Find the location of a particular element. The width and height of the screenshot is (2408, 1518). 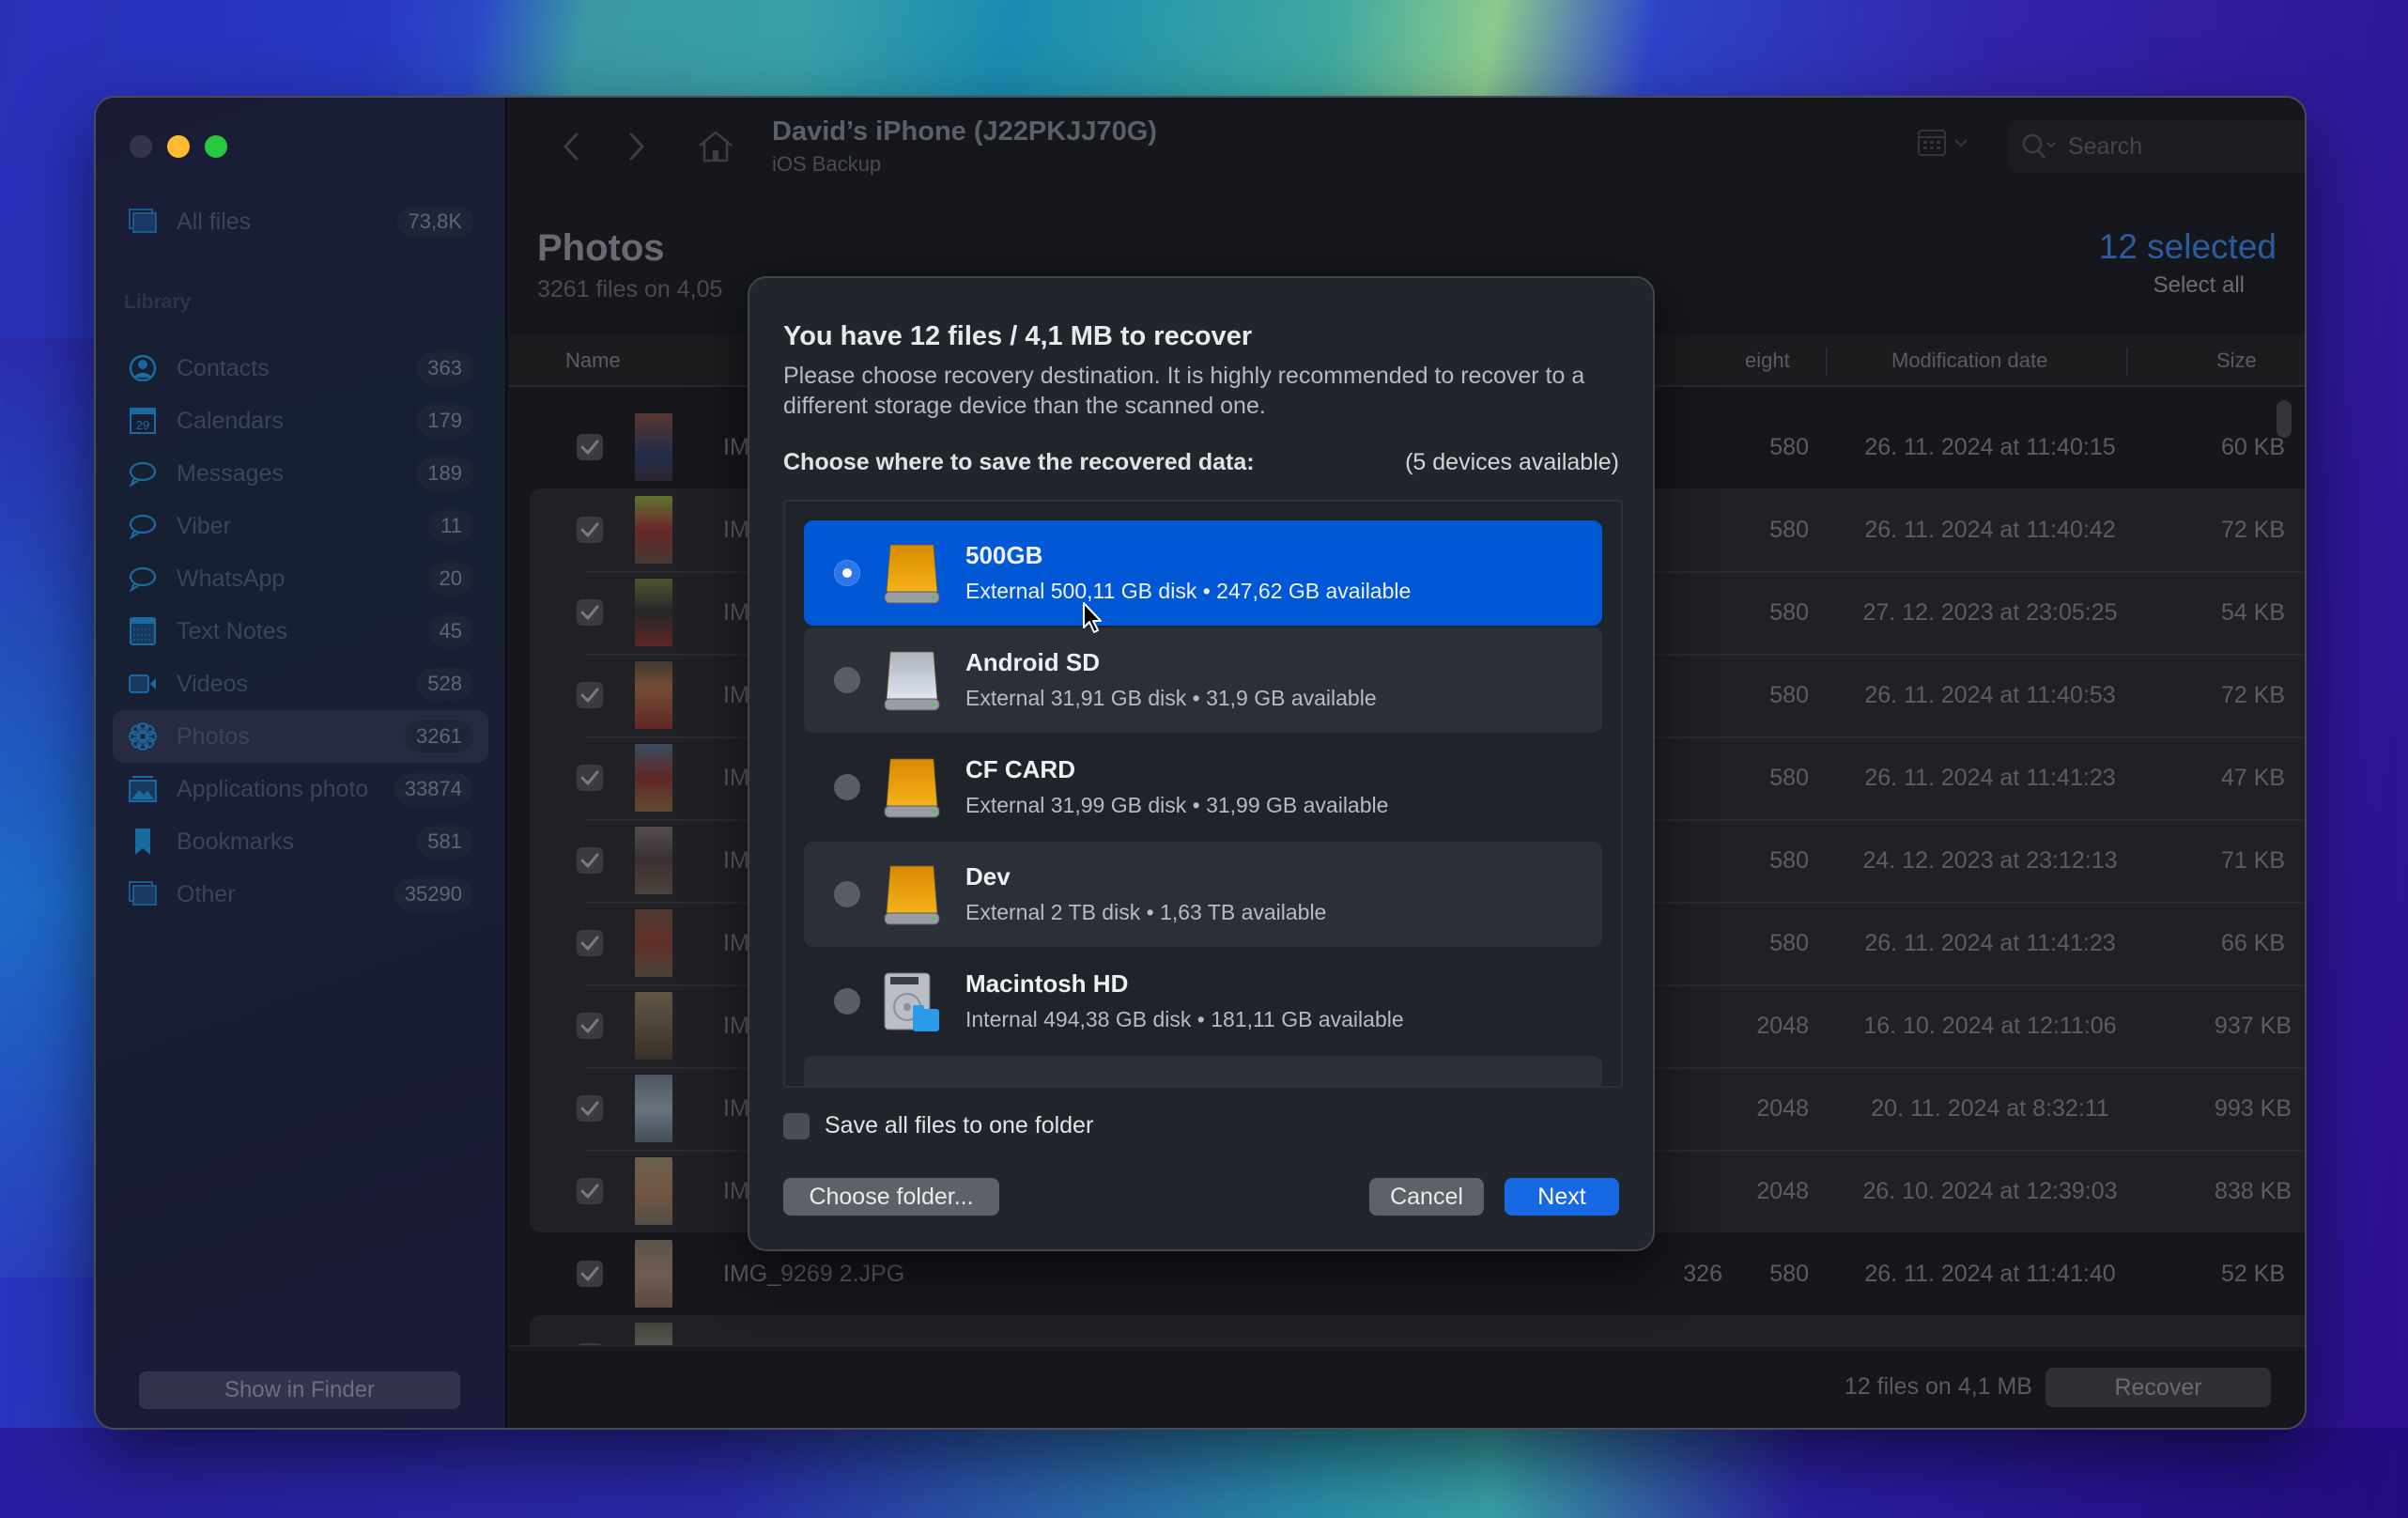

external-disk-icon is located at coordinates (912, 574).